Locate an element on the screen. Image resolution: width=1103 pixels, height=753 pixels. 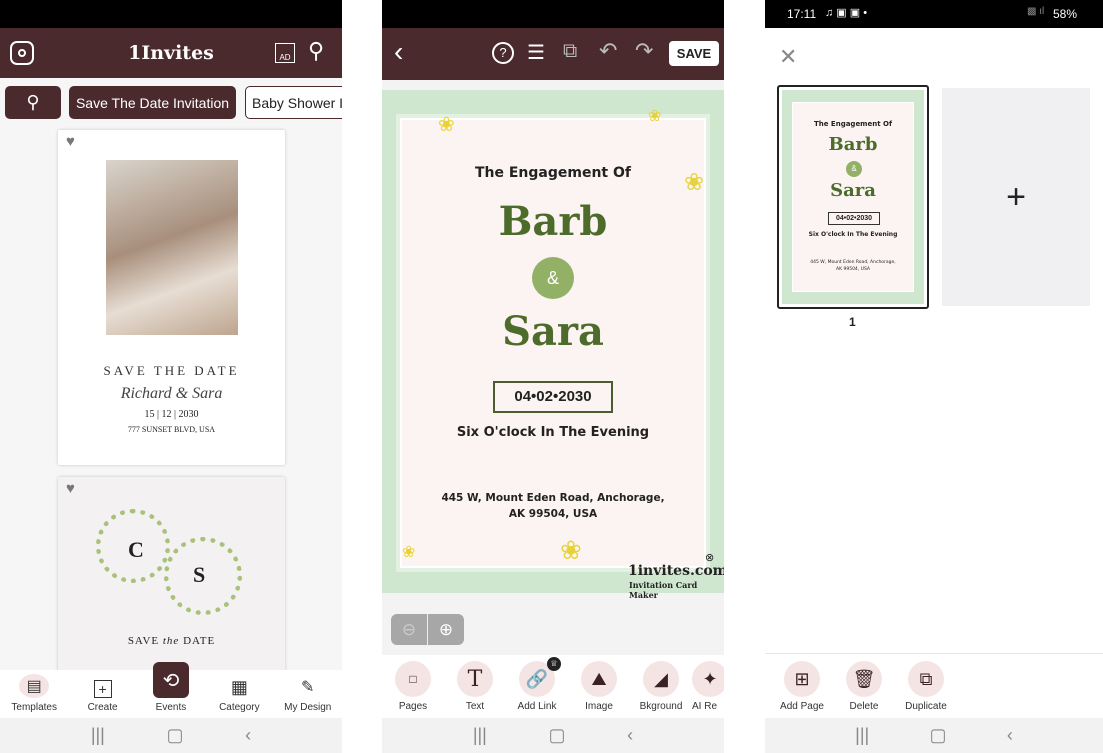
thumb-name1: Barb is located at coordinates (853, 144).